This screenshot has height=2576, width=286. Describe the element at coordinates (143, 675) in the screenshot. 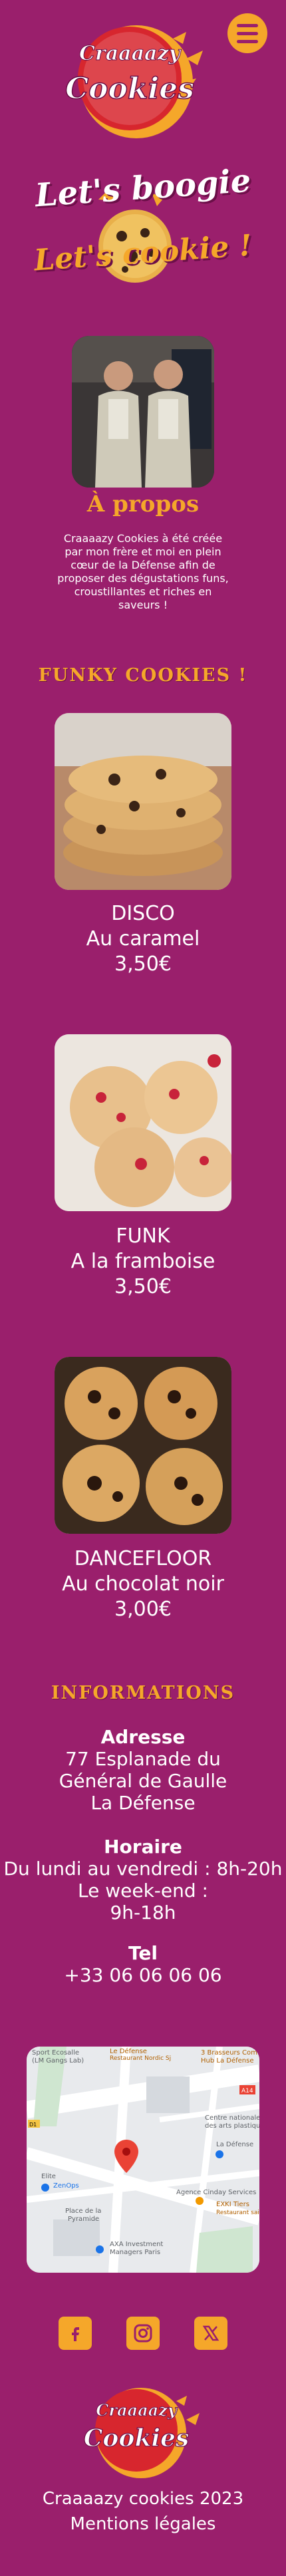

I see `products-title: FUNKY COOKIES !` at that location.